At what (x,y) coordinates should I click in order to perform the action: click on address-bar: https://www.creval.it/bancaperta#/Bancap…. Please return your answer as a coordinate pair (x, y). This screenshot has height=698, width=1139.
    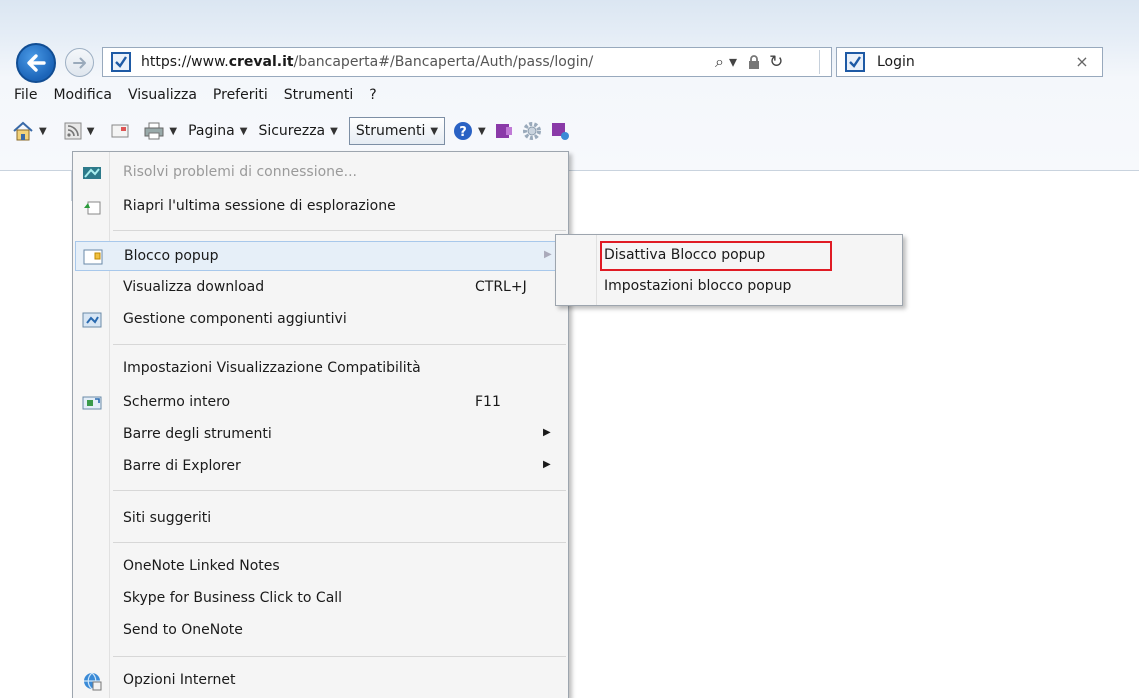
    Looking at the image, I should click on (467, 62).